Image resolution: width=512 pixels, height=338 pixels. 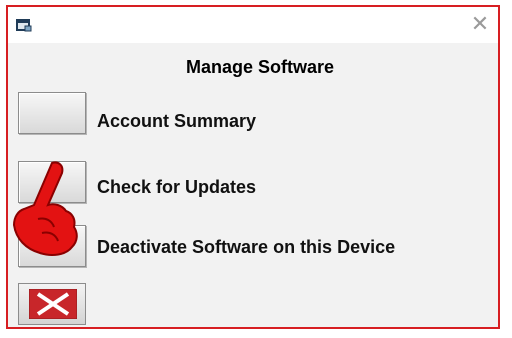 What do you see at coordinates (177, 121) in the screenshot?
I see `account-summary-label: Account Summary` at bounding box center [177, 121].